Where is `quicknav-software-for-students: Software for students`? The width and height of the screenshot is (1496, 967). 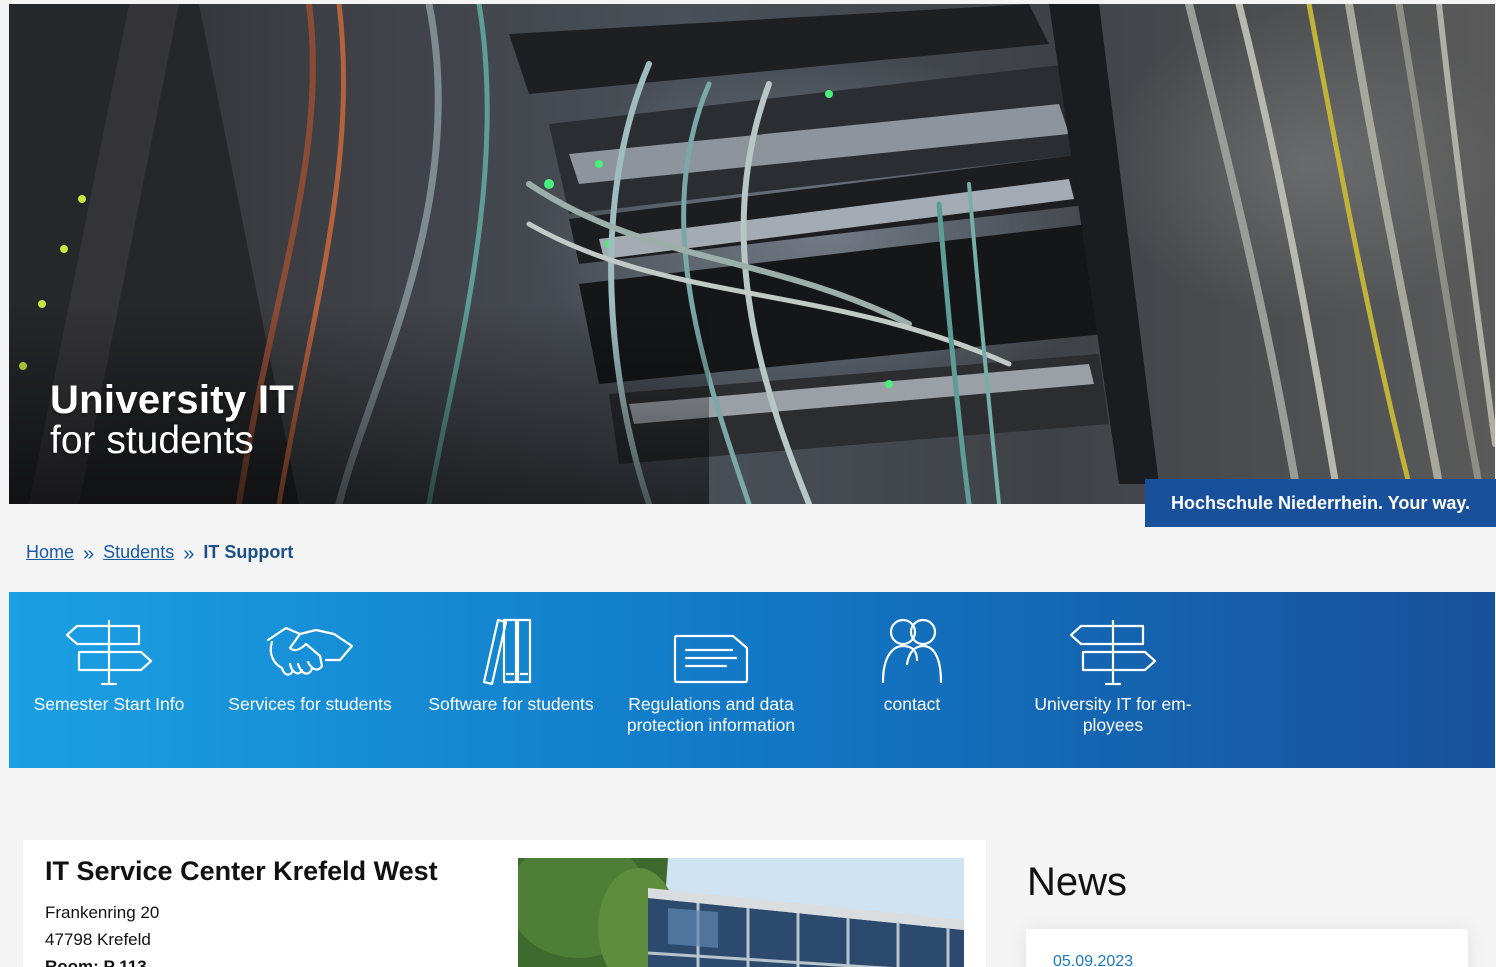
quicknav-software-for-students: Software for students is located at coordinates (511, 680).